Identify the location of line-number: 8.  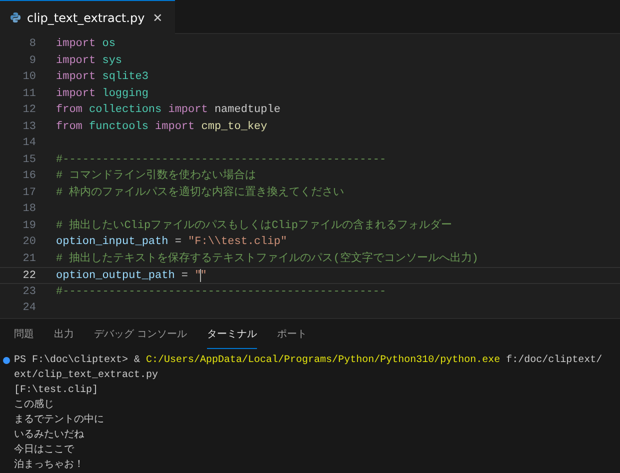
(32, 44).